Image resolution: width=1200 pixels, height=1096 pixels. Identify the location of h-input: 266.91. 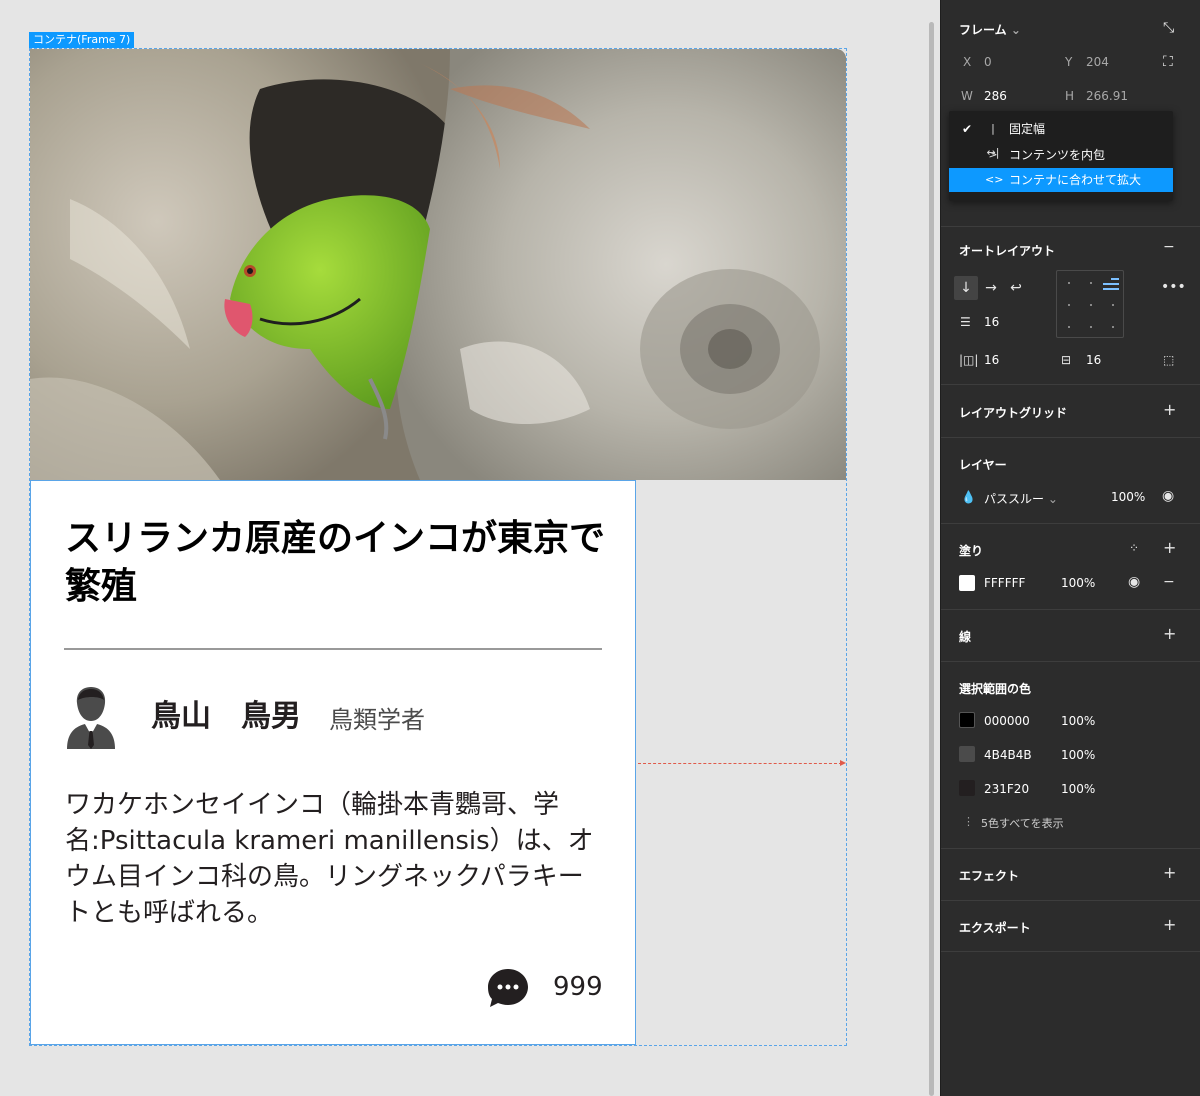
(1107, 96).